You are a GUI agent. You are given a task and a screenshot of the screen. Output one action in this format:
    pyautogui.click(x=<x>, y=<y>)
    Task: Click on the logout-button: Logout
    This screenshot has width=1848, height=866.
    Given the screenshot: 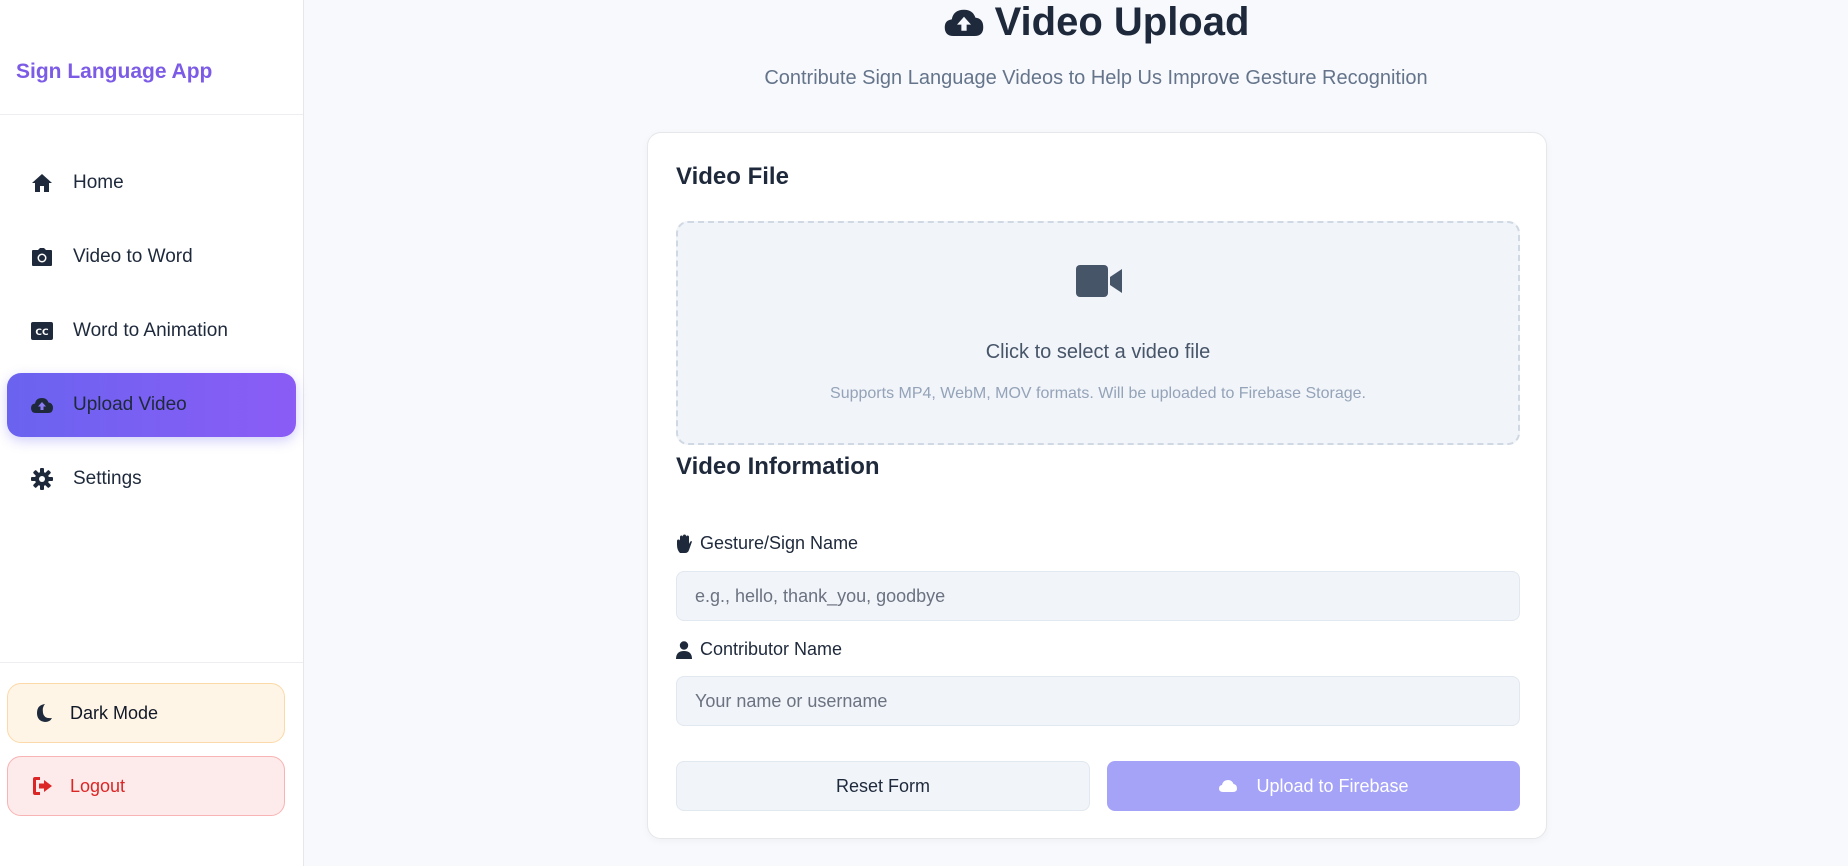 What is the action you would take?
    pyautogui.click(x=146, y=786)
    